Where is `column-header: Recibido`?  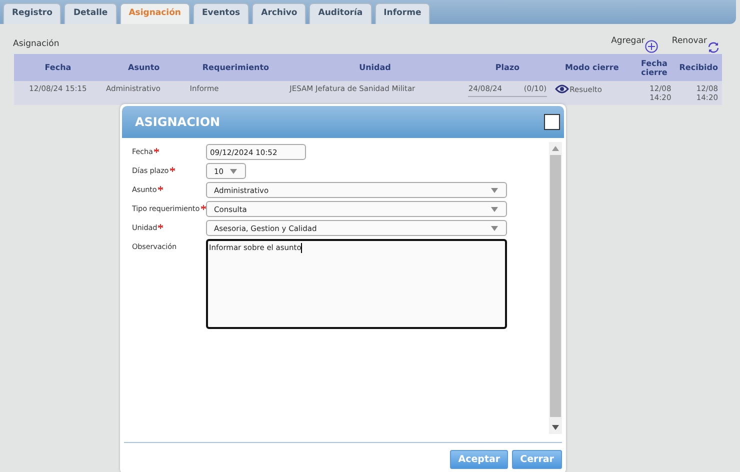 column-header: Recibido is located at coordinates (698, 67).